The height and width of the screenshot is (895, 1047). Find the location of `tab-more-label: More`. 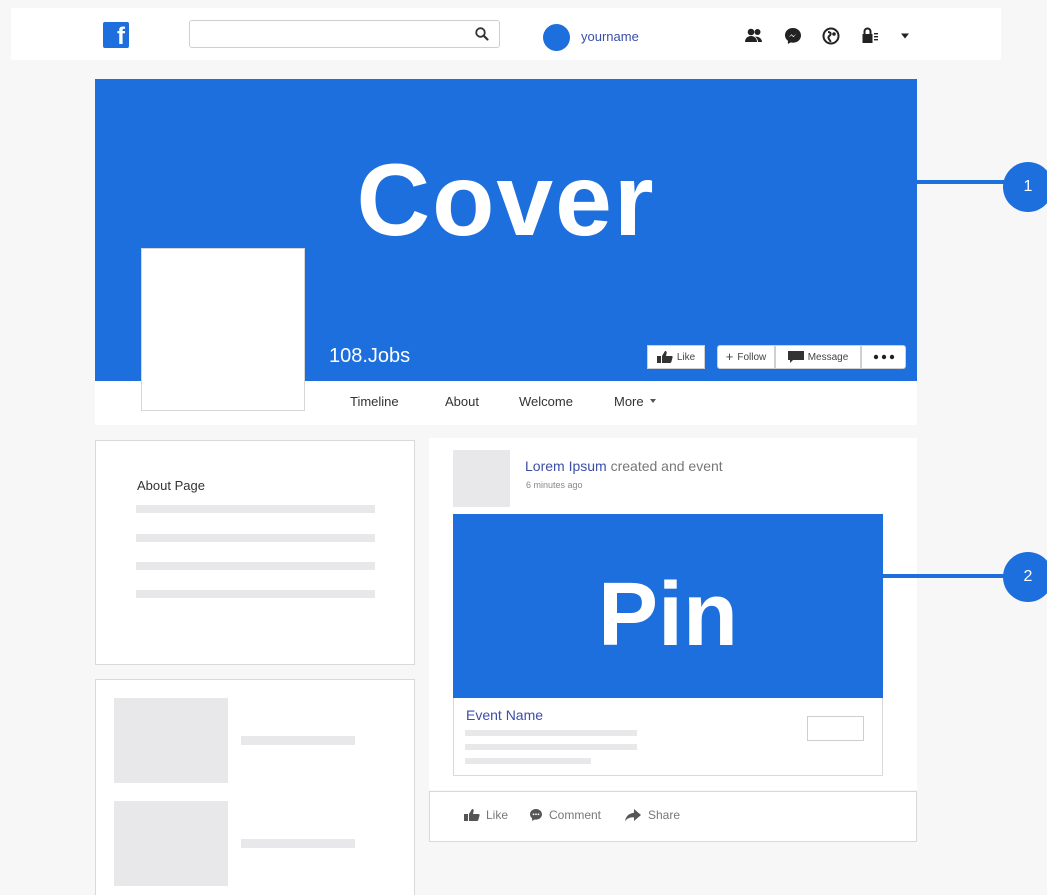

tab-more-label: More is located at coordinates (629, 401).